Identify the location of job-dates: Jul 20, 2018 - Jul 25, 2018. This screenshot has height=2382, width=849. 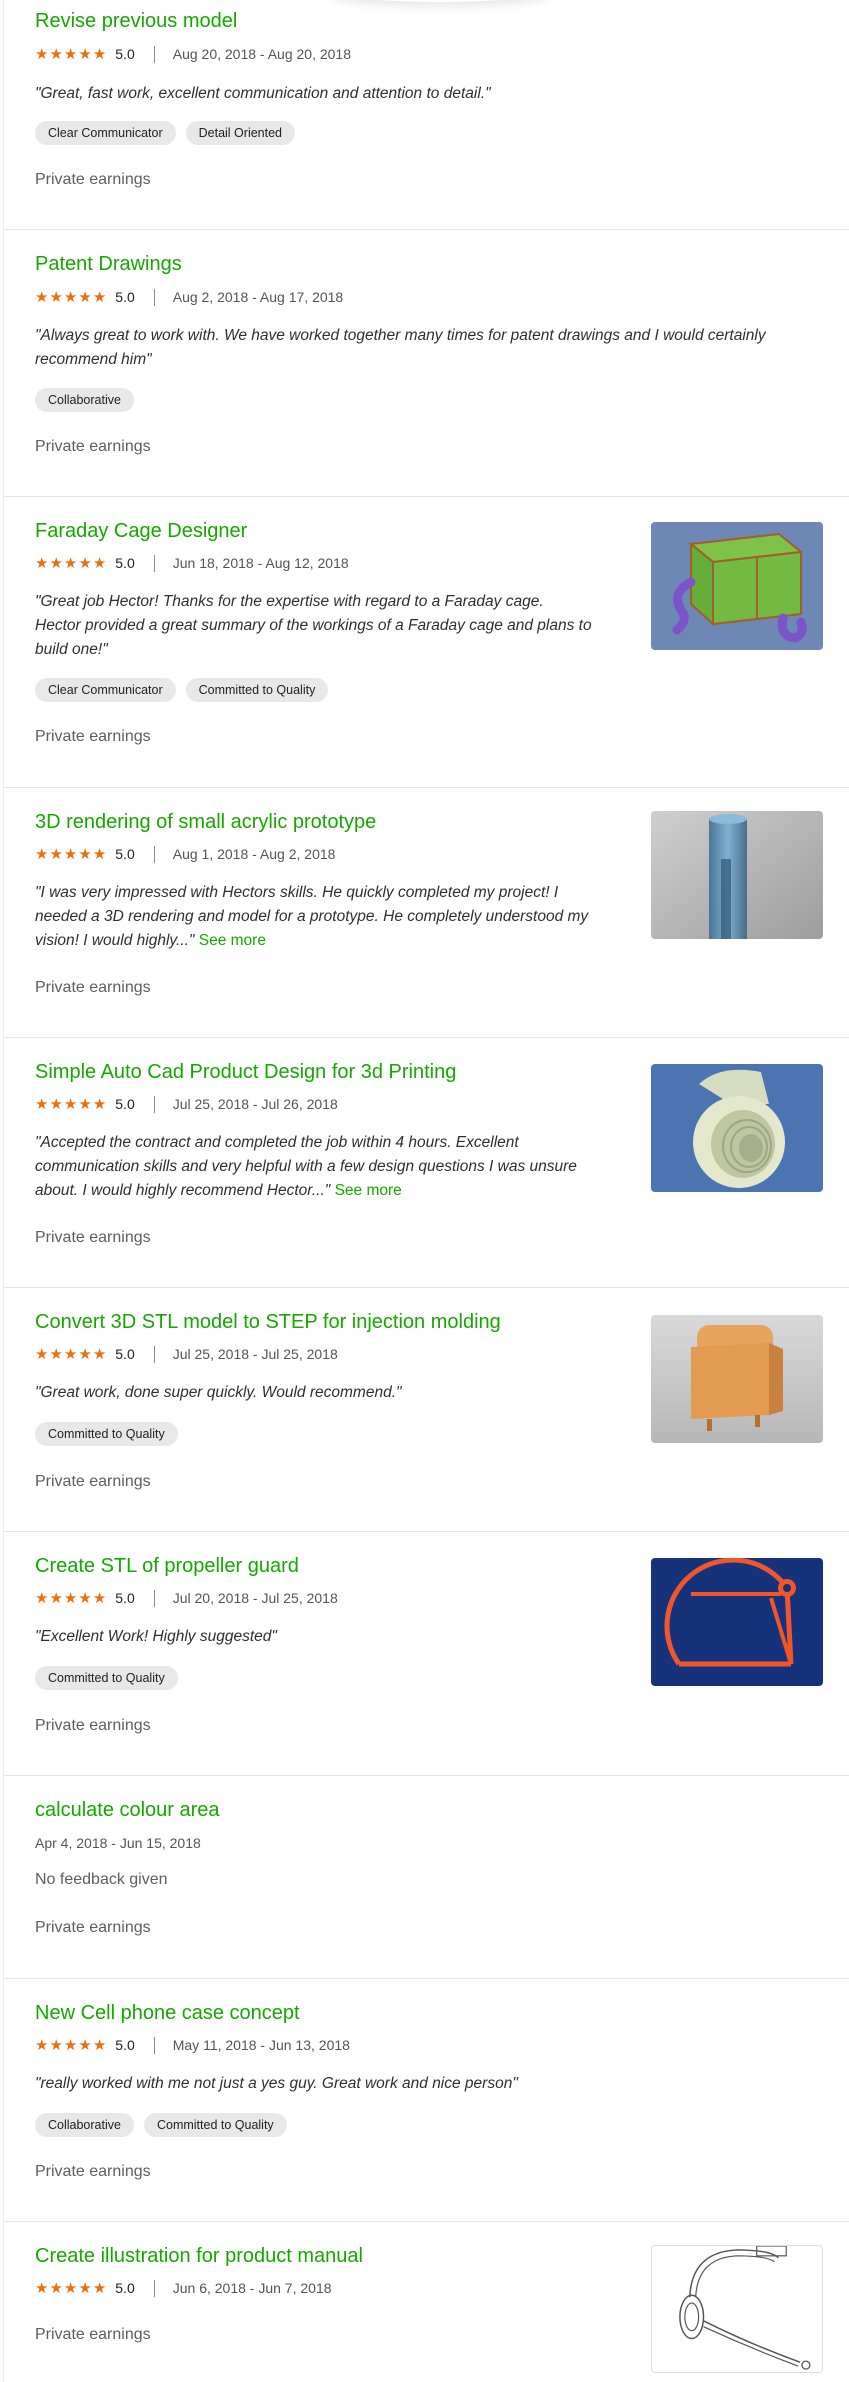
(255, 1598).